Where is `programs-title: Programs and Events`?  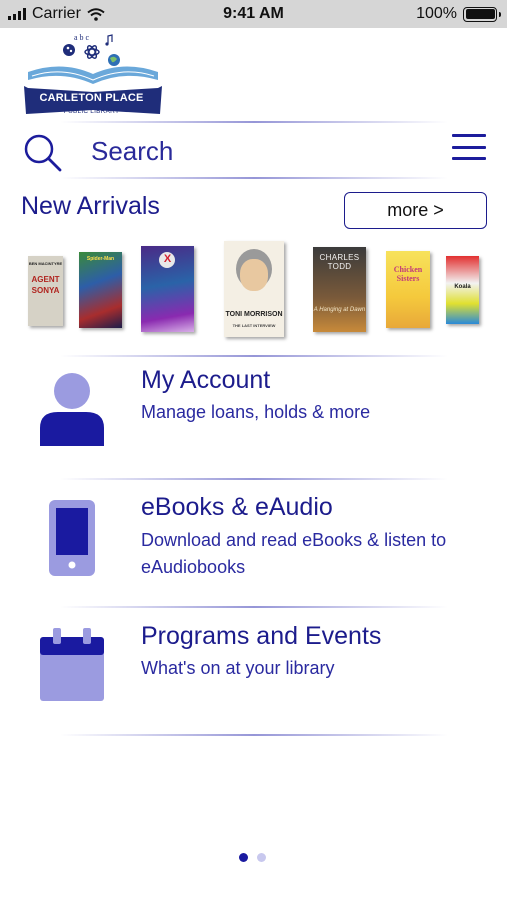
programs-title: Programs and Events is located at coordinates (261, 636).